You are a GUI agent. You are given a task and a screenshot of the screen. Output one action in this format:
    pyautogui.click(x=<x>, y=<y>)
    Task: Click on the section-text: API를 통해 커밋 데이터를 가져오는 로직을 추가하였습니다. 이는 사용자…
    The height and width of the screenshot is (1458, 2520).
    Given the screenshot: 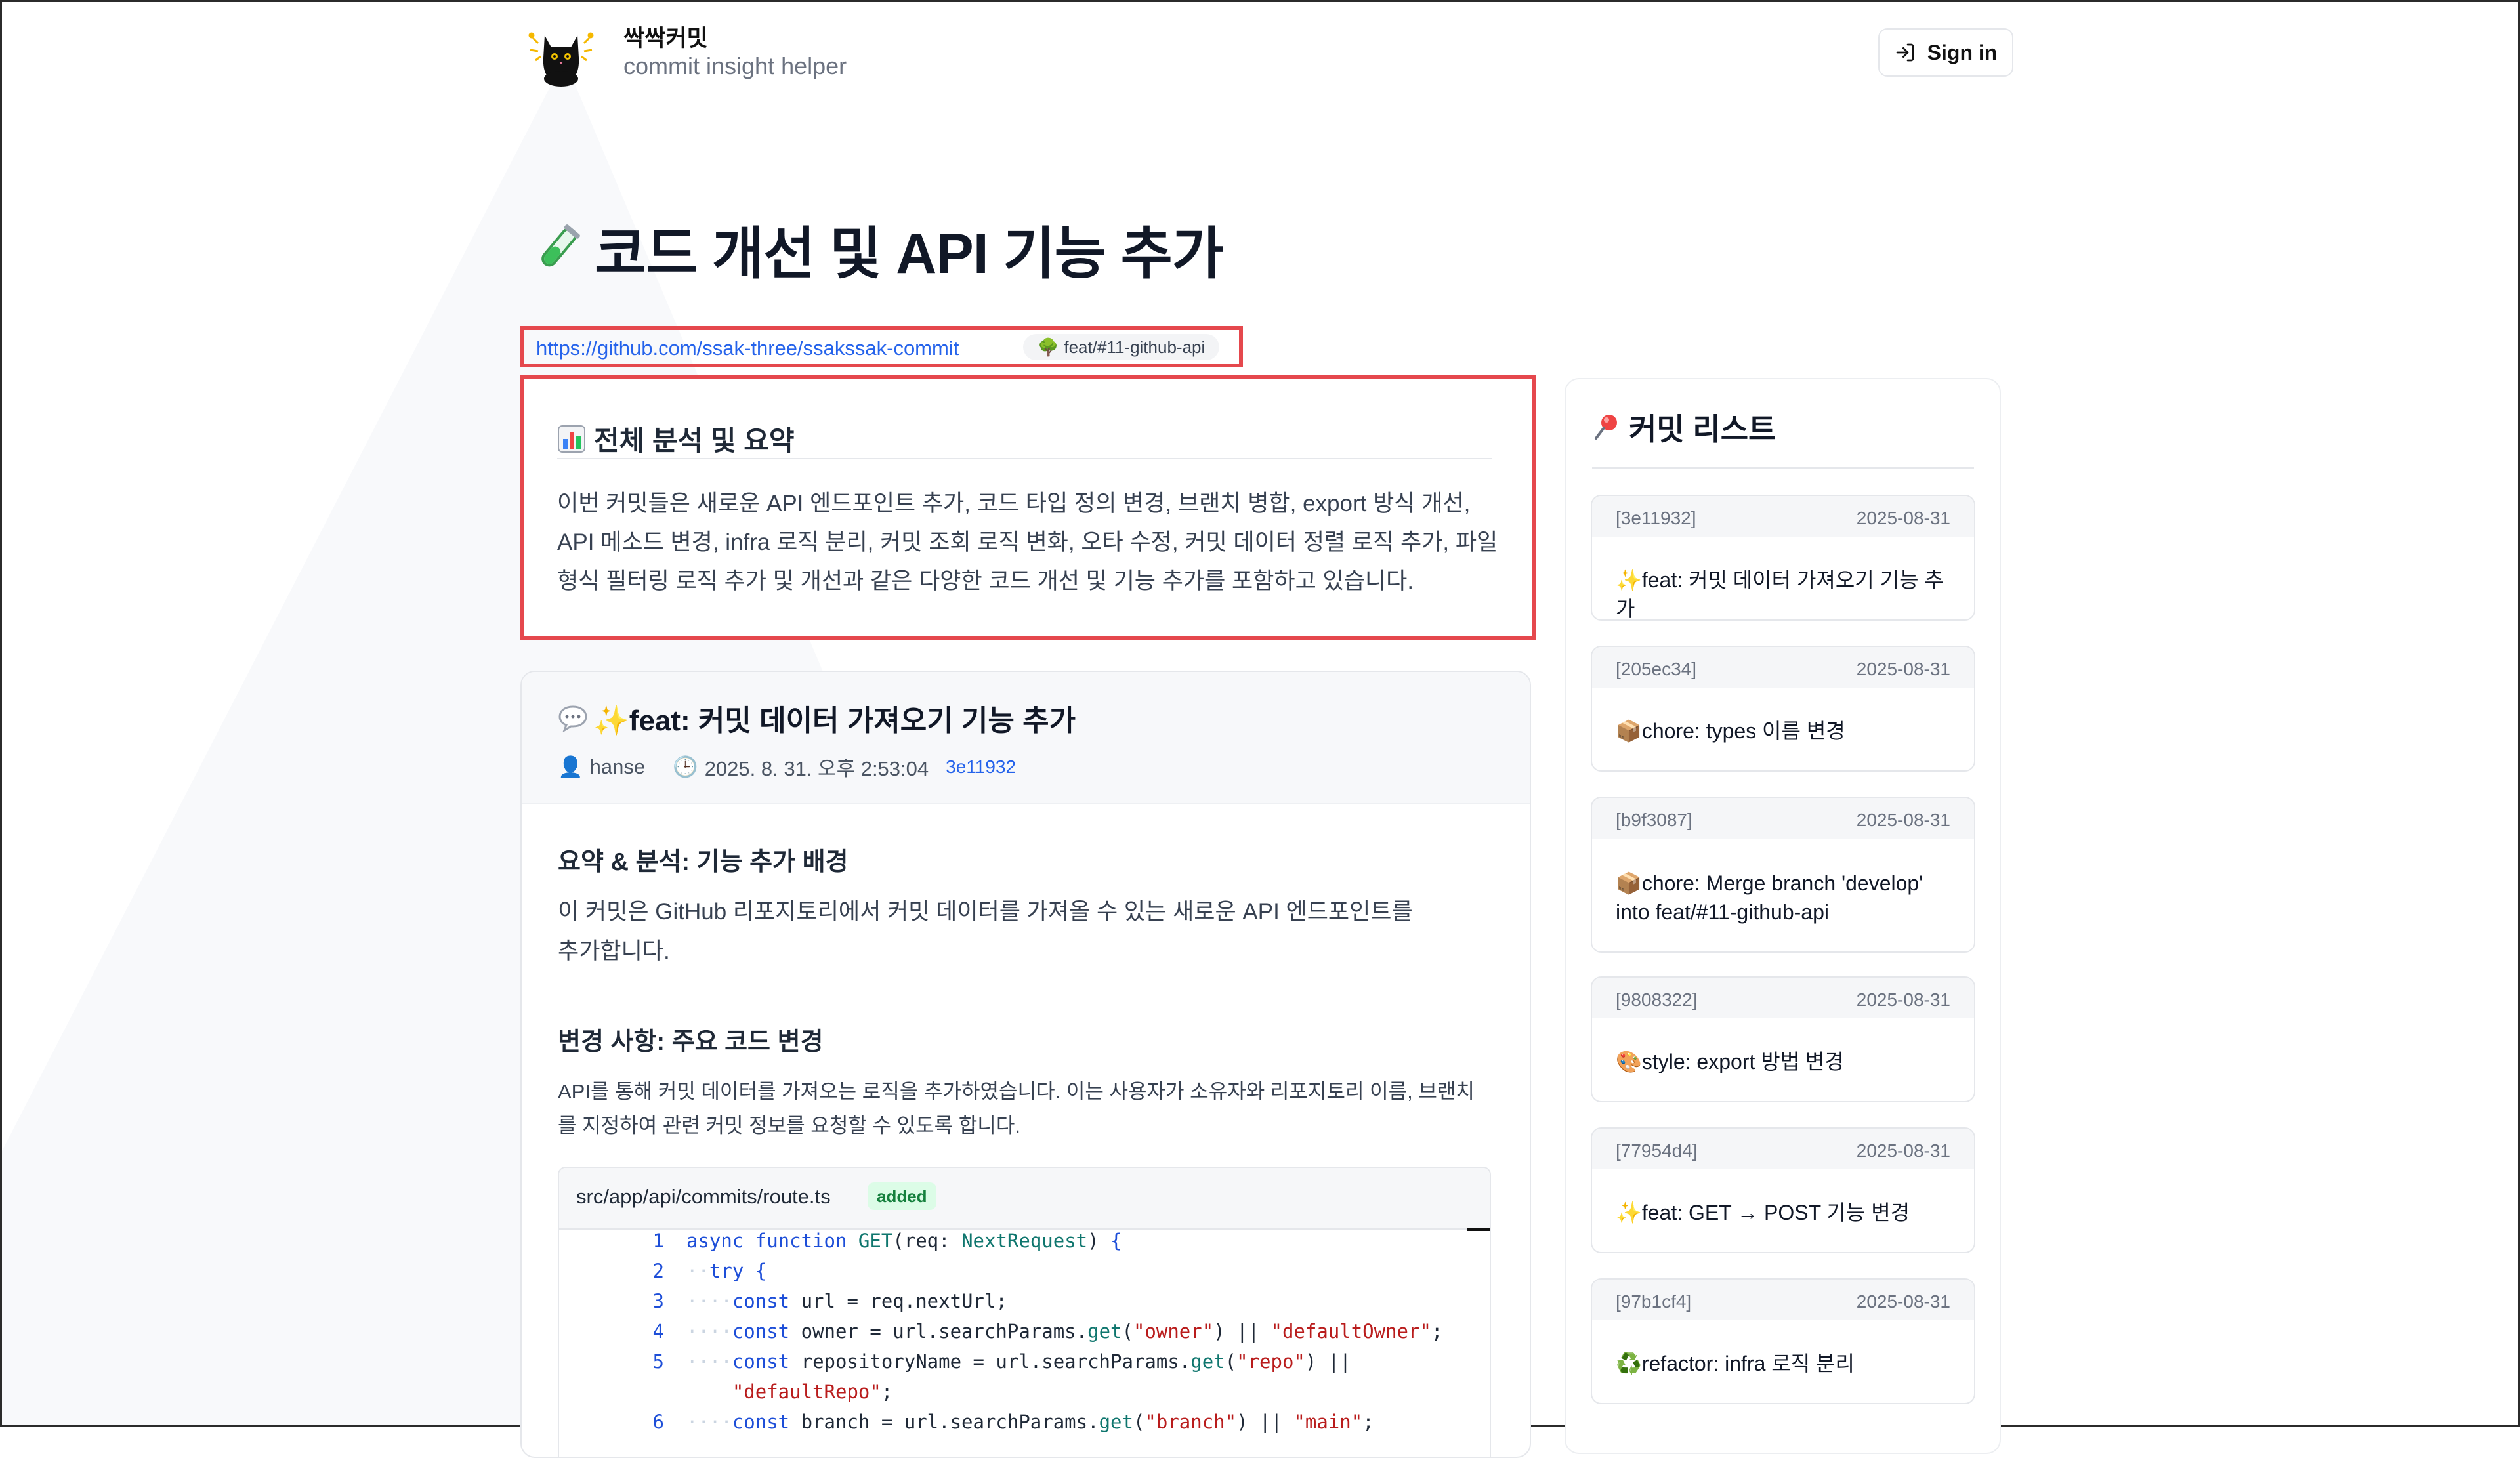 What is the action you would take?
    pyautogui.click(x=1016, y=1108)
    